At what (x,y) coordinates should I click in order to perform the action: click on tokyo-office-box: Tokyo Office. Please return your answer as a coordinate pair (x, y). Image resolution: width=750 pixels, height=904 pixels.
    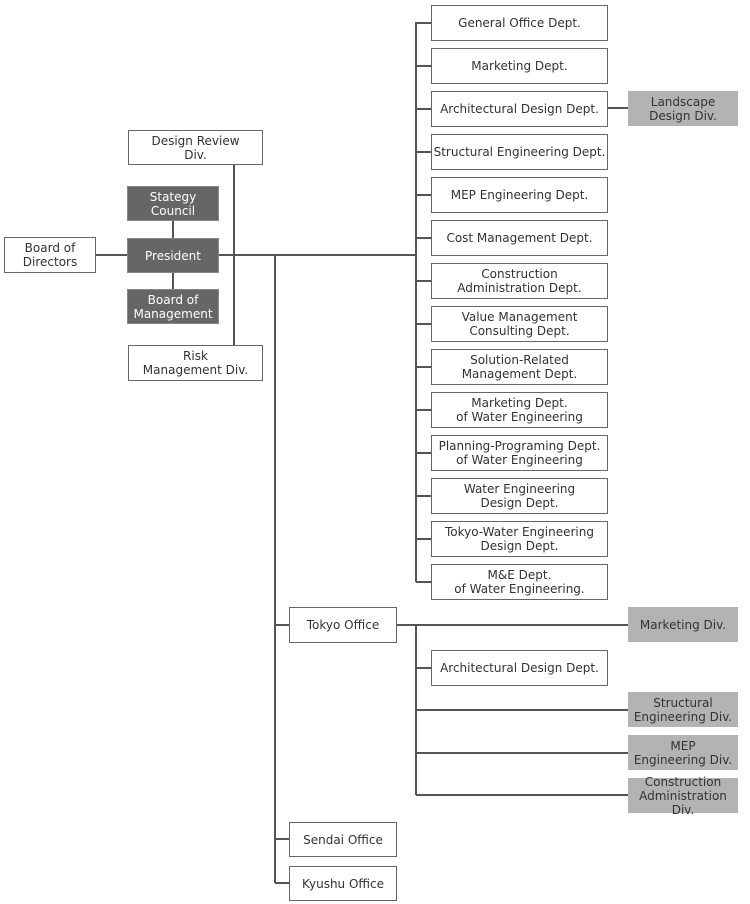
    Looking at the image, I should click on (343, 625).